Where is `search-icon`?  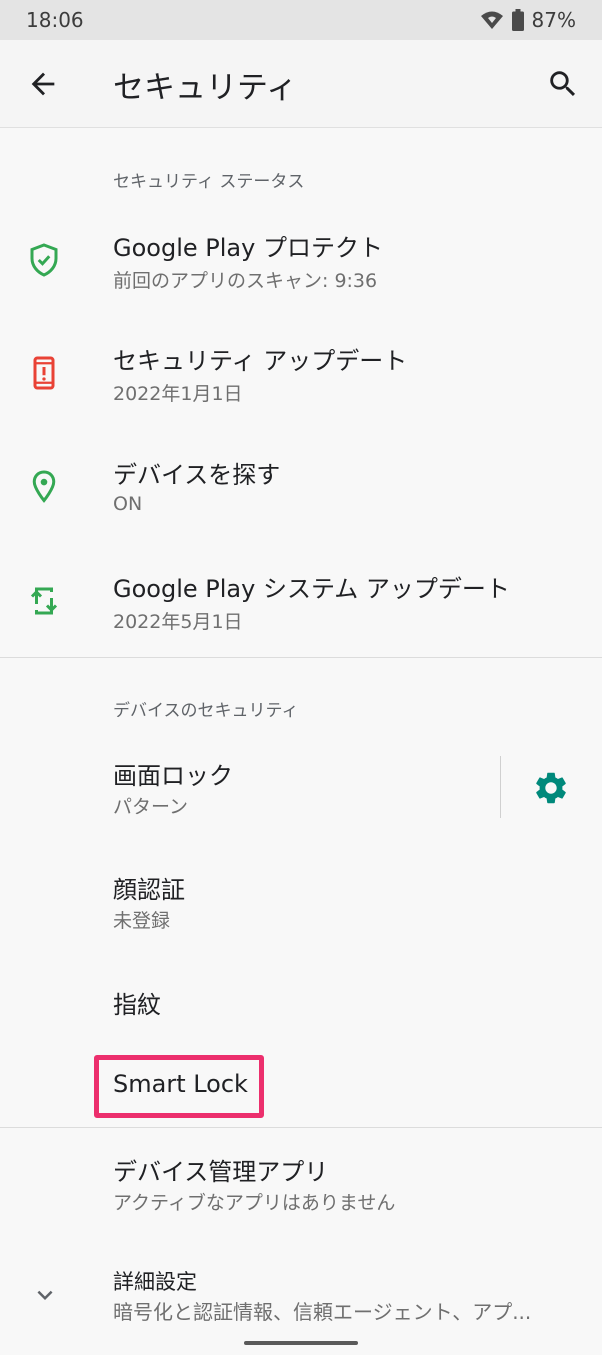
search-icon is located at coordinates (563, 84).